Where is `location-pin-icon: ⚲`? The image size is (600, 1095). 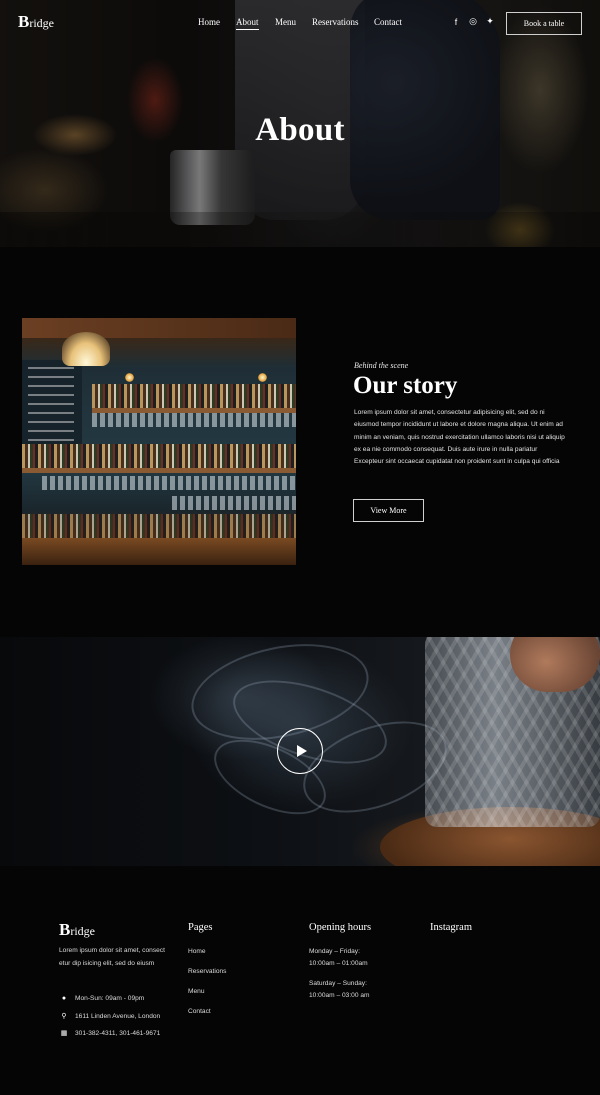 location-pin-icon: ⚲ is located at coordinates (64, 1016).